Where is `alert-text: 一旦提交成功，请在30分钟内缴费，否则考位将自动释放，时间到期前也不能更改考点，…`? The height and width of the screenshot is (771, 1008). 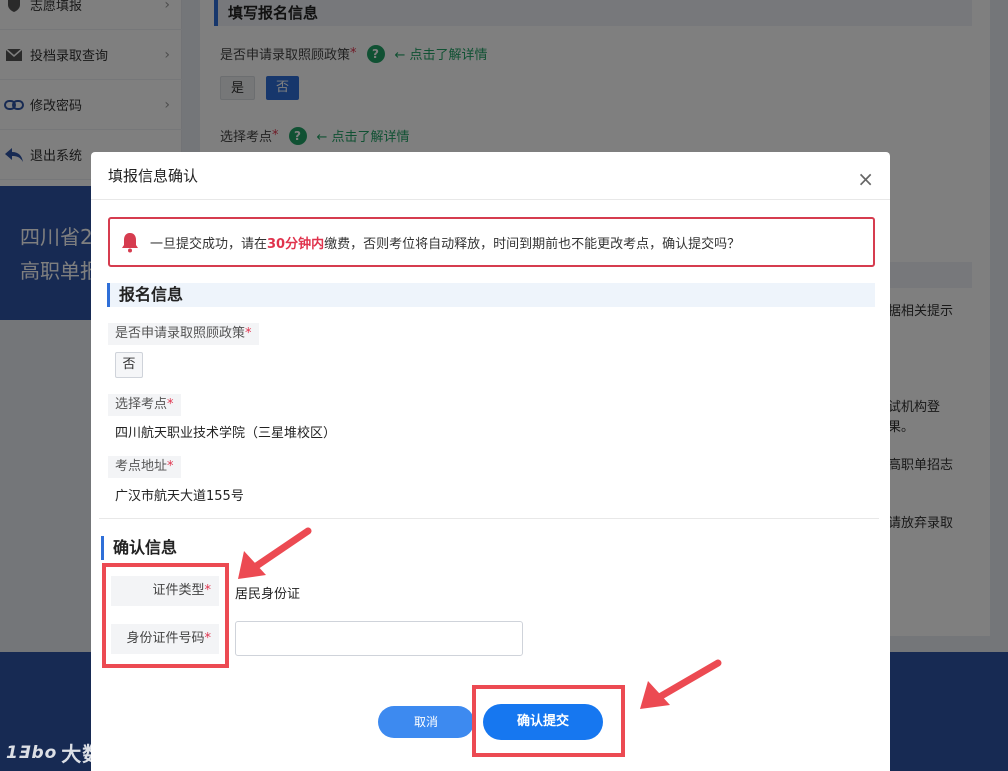
alert-text: 一旦提交成功，请在30分钟内缴费，否则考位将自动释放，时间到期前也不能更改考点，… is located at coordinates (445, 244).